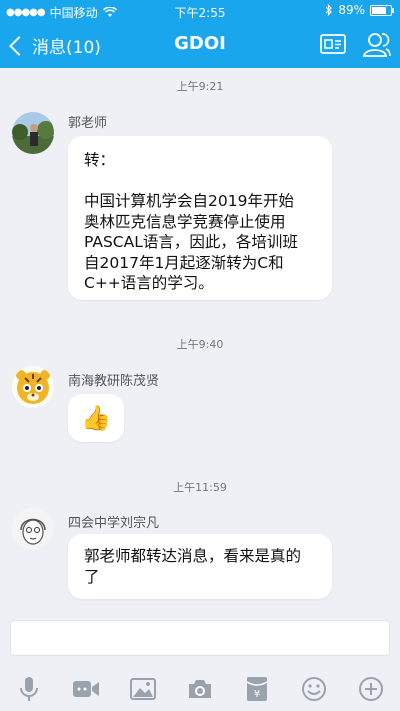 The image size is (400, 711). I want to click on group-info-button, so click(333, 46).